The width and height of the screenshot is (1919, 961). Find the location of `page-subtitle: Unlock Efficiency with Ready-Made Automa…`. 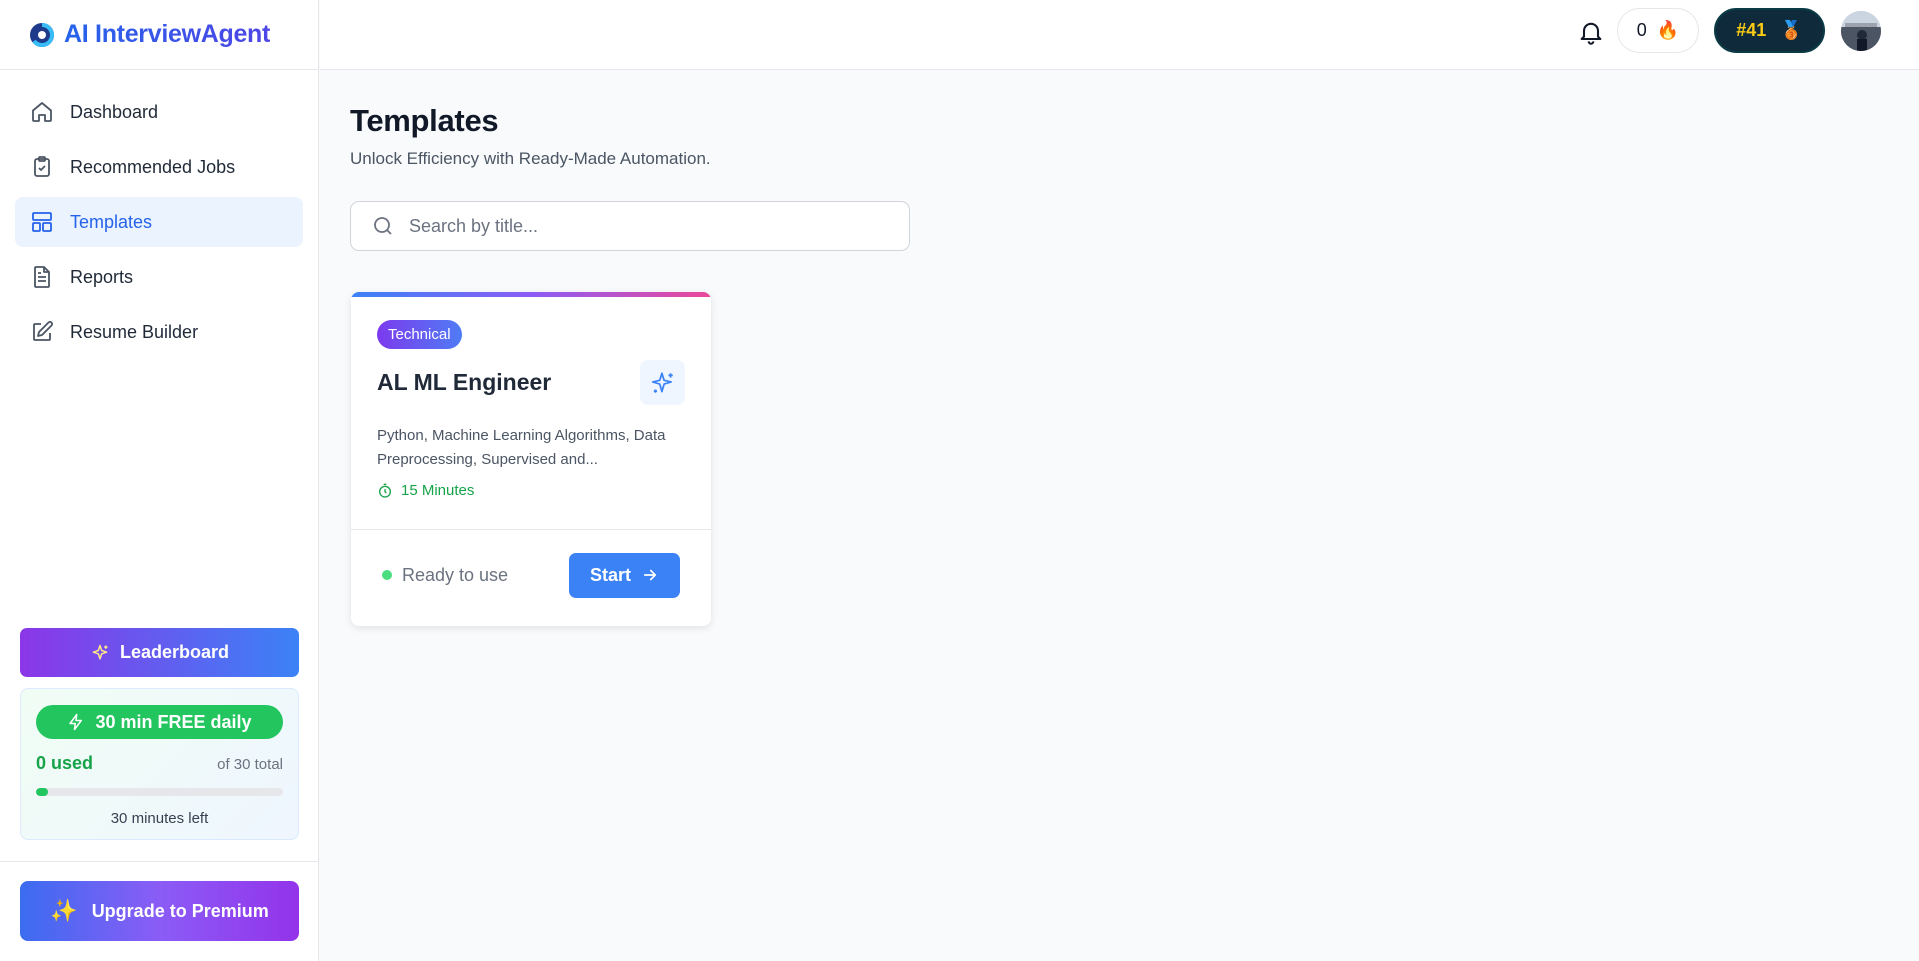

page-subtitle: Unlock Efficiency with Ready-Made Automa… is located at coordinates (530, 158).